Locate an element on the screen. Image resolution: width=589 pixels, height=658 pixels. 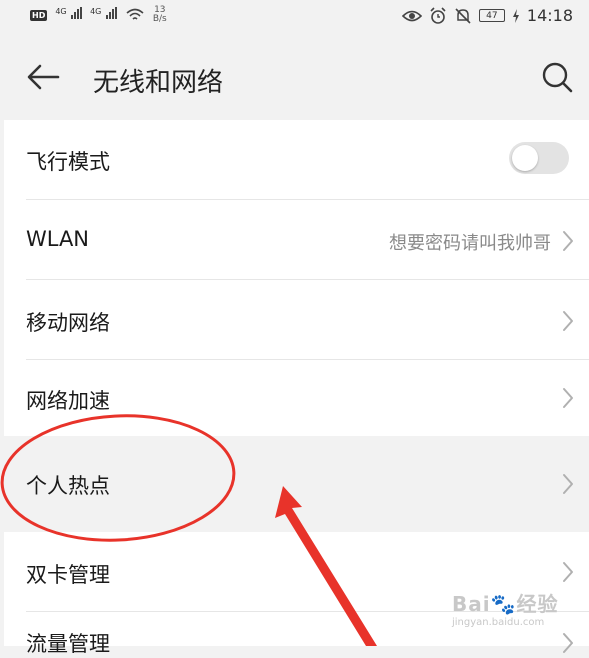
network-type-1: 4G is located at coordinates (61, 11).